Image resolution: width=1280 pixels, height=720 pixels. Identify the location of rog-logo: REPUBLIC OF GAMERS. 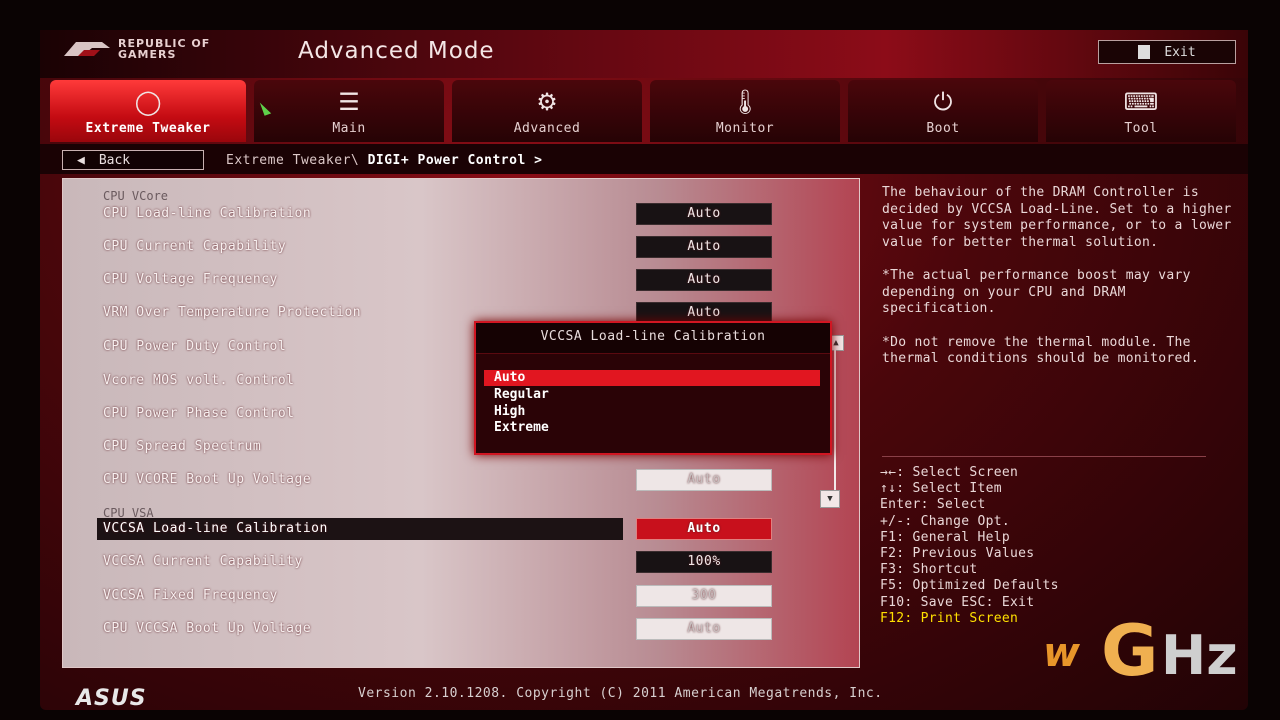
(136, 49).